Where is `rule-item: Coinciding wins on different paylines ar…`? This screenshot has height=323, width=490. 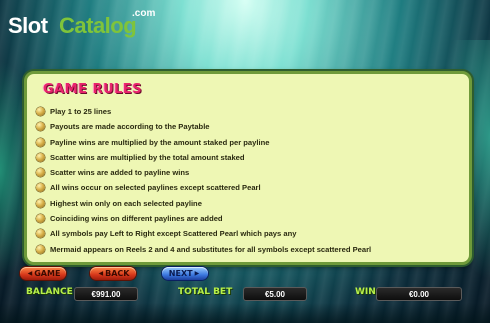
rule-item: Coinciding wins on different paylines ar… is located at coordinates (248, 218).